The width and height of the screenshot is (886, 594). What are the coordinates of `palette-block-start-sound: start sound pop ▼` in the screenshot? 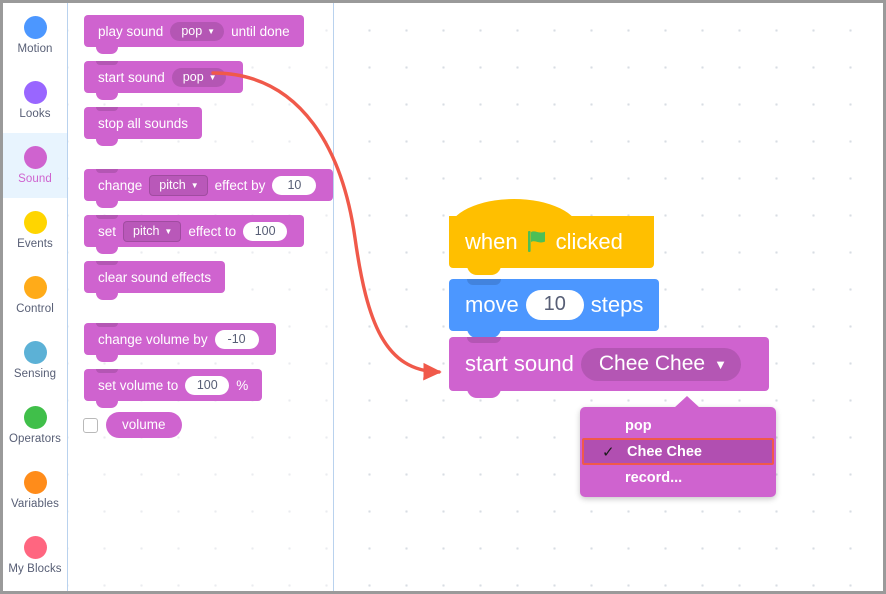 It's located at (163, 80).